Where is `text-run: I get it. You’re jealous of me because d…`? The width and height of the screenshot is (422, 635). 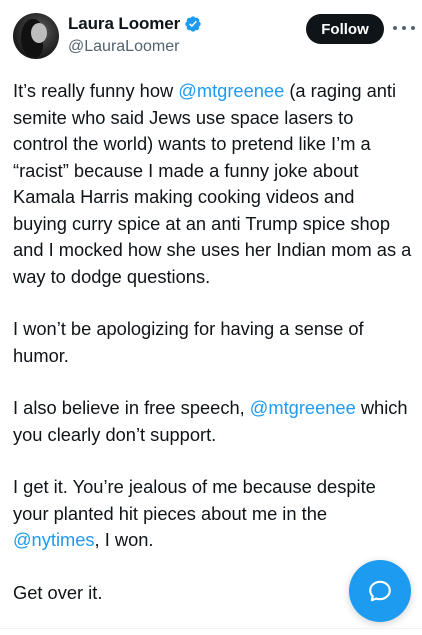
text-run: I get it. You’re jealous of me because d… is located at coordinates (194, 500).